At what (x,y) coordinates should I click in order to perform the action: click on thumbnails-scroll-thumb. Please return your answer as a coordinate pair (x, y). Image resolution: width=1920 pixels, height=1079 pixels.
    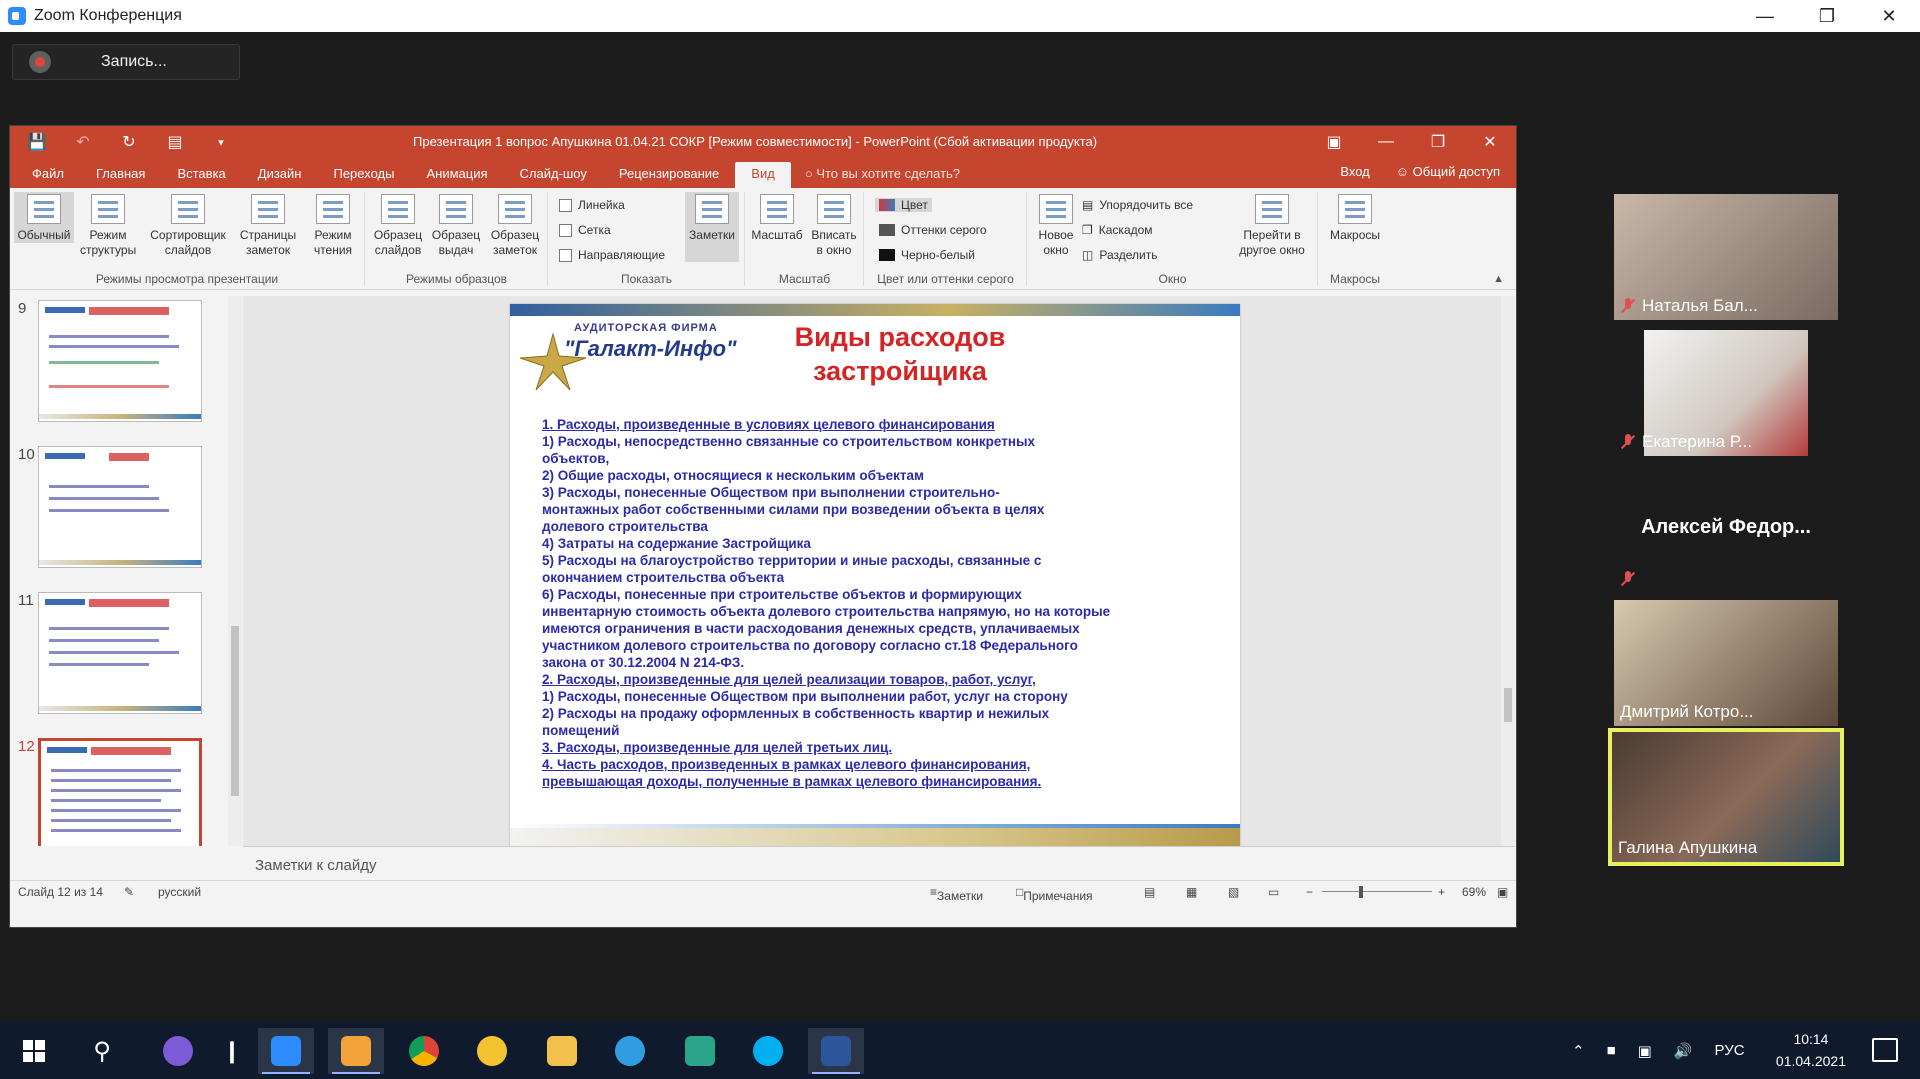
    Looking at the image, I should click on (235, 711).